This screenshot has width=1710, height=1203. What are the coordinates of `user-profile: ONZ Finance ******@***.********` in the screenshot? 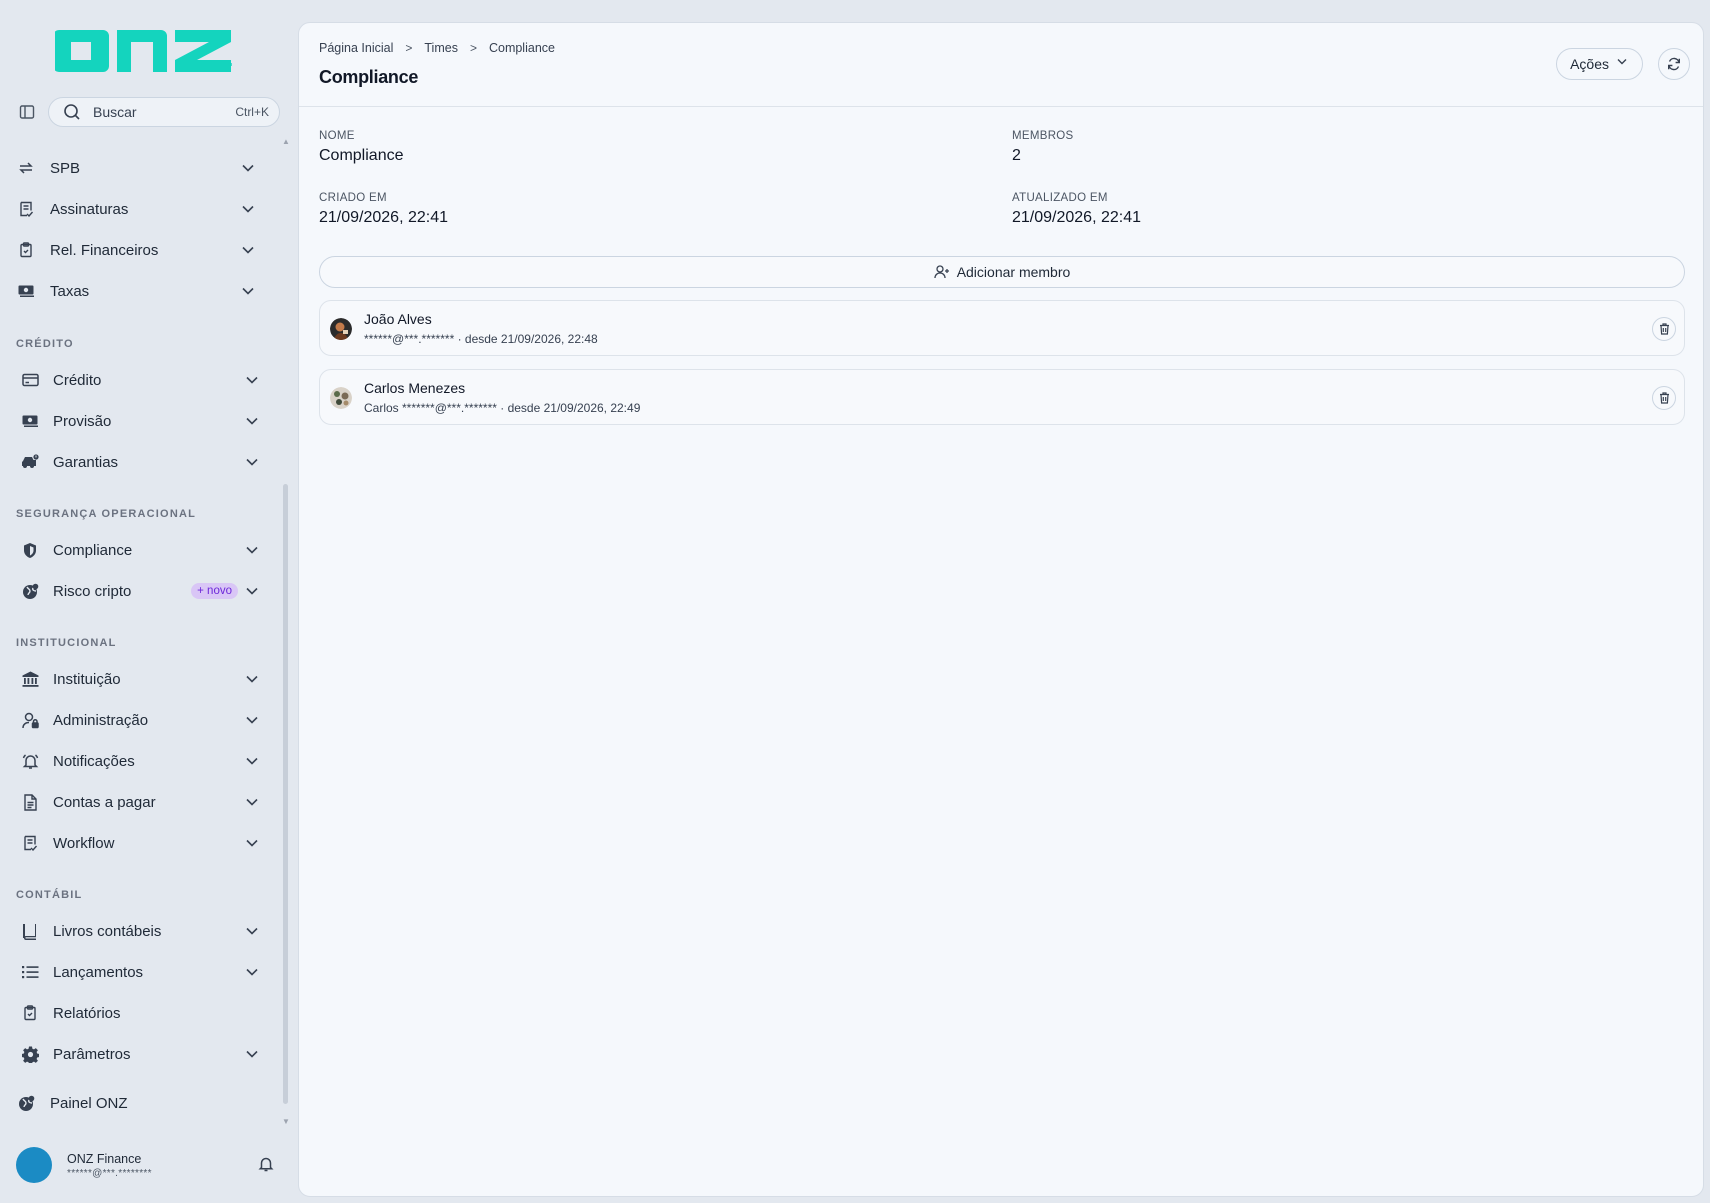 It's located at (146, 1165).